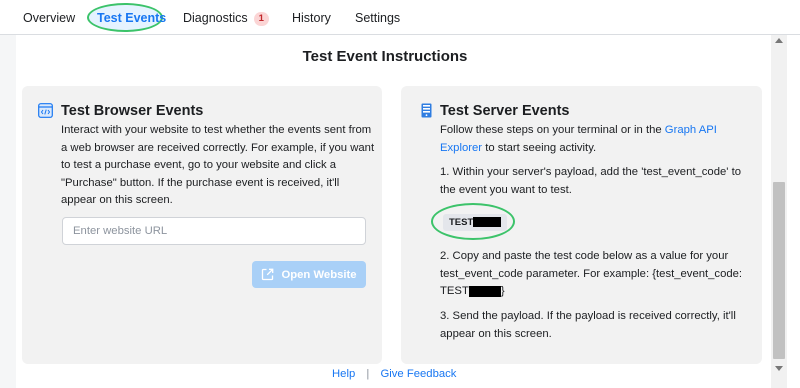  What do you see at coordinates (454, 291) in the screenshot?
I see `server-step-2-code: TEST` at bounding box center [454, 291].